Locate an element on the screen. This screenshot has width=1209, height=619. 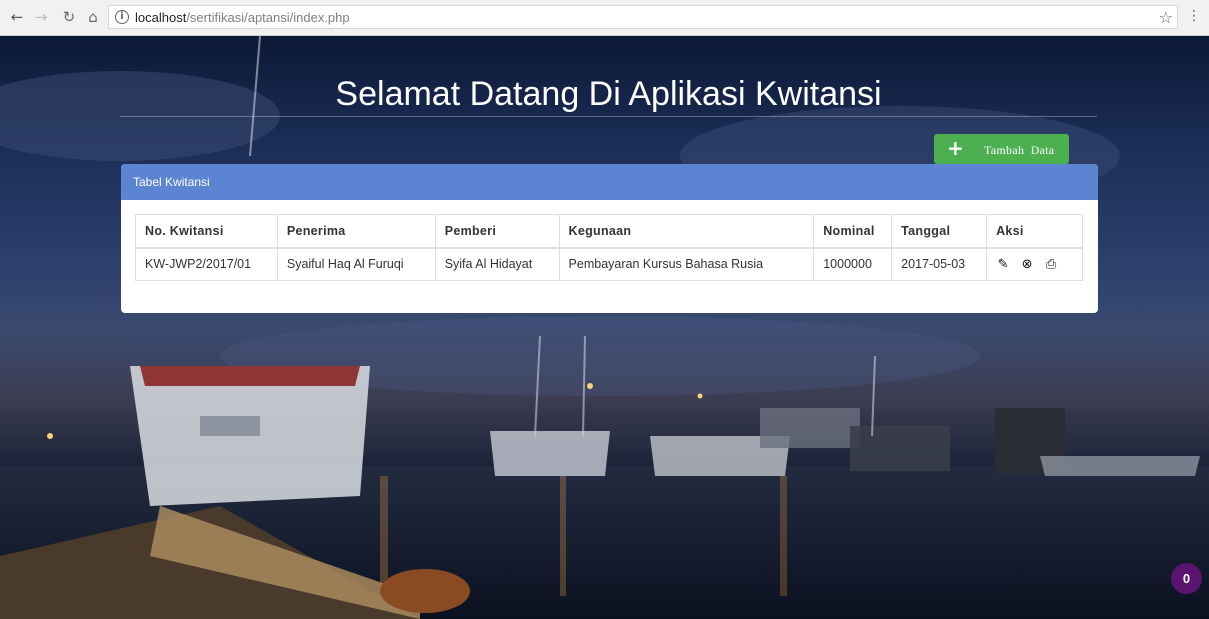
notification-badge: 0 is located at coordinates (1186, 578).